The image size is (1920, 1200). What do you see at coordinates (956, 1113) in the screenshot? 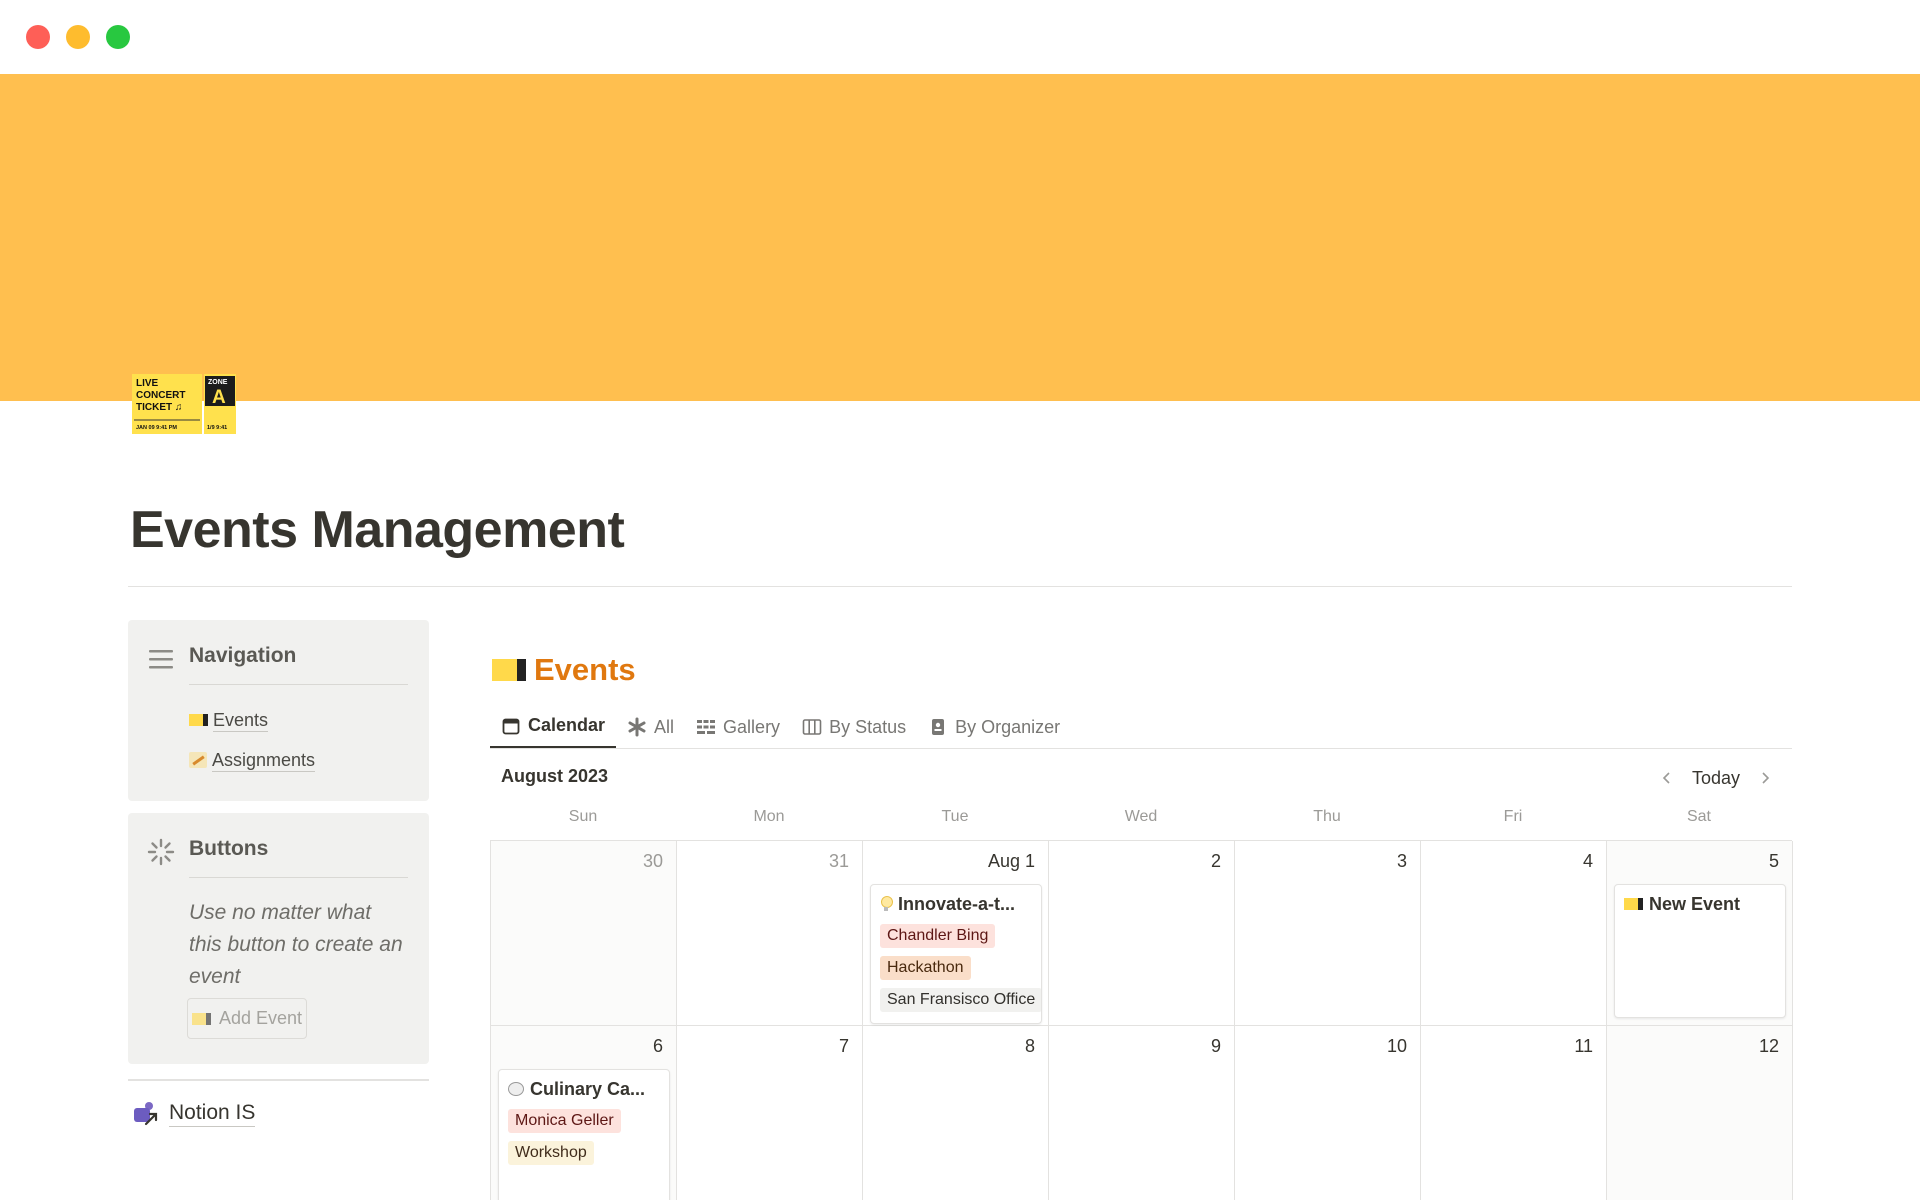
I see `calendar-day-cell: 8` at bounding box center [956, 1113].